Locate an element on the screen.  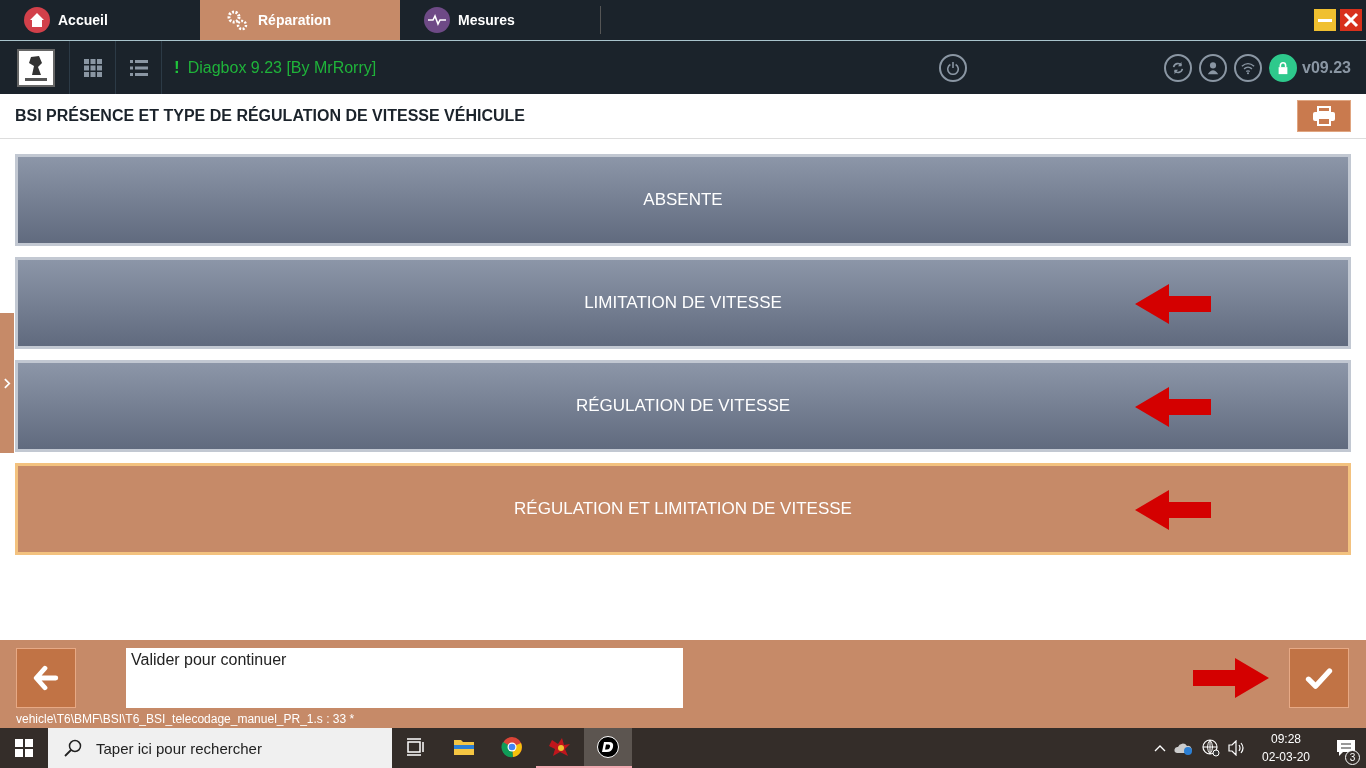
back-button is located at coordinates (46, 678).